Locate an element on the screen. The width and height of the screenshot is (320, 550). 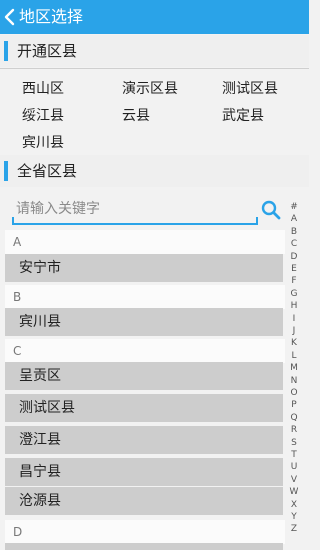
open-district-item: 西山区 is located at coordinates (43, 89).